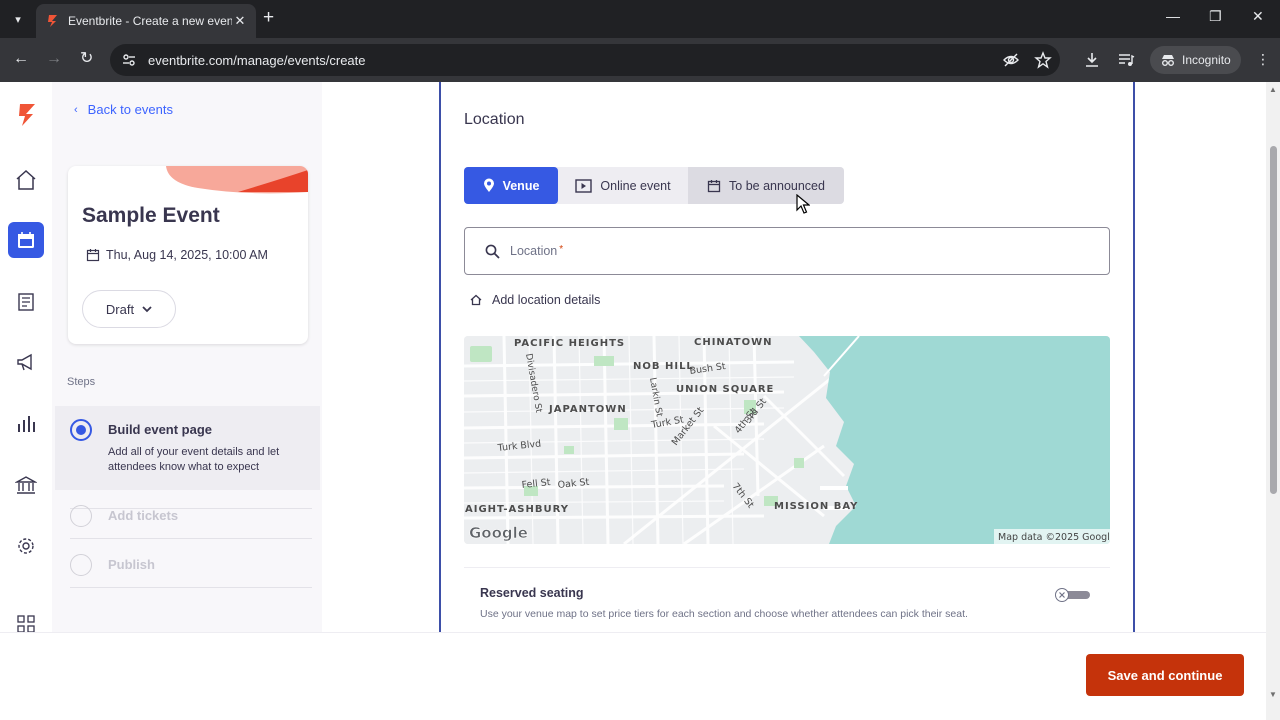 This screenshot has height=720, width=1280. I want to click on step-add-tickets: Add tickets, so click(124, 516).